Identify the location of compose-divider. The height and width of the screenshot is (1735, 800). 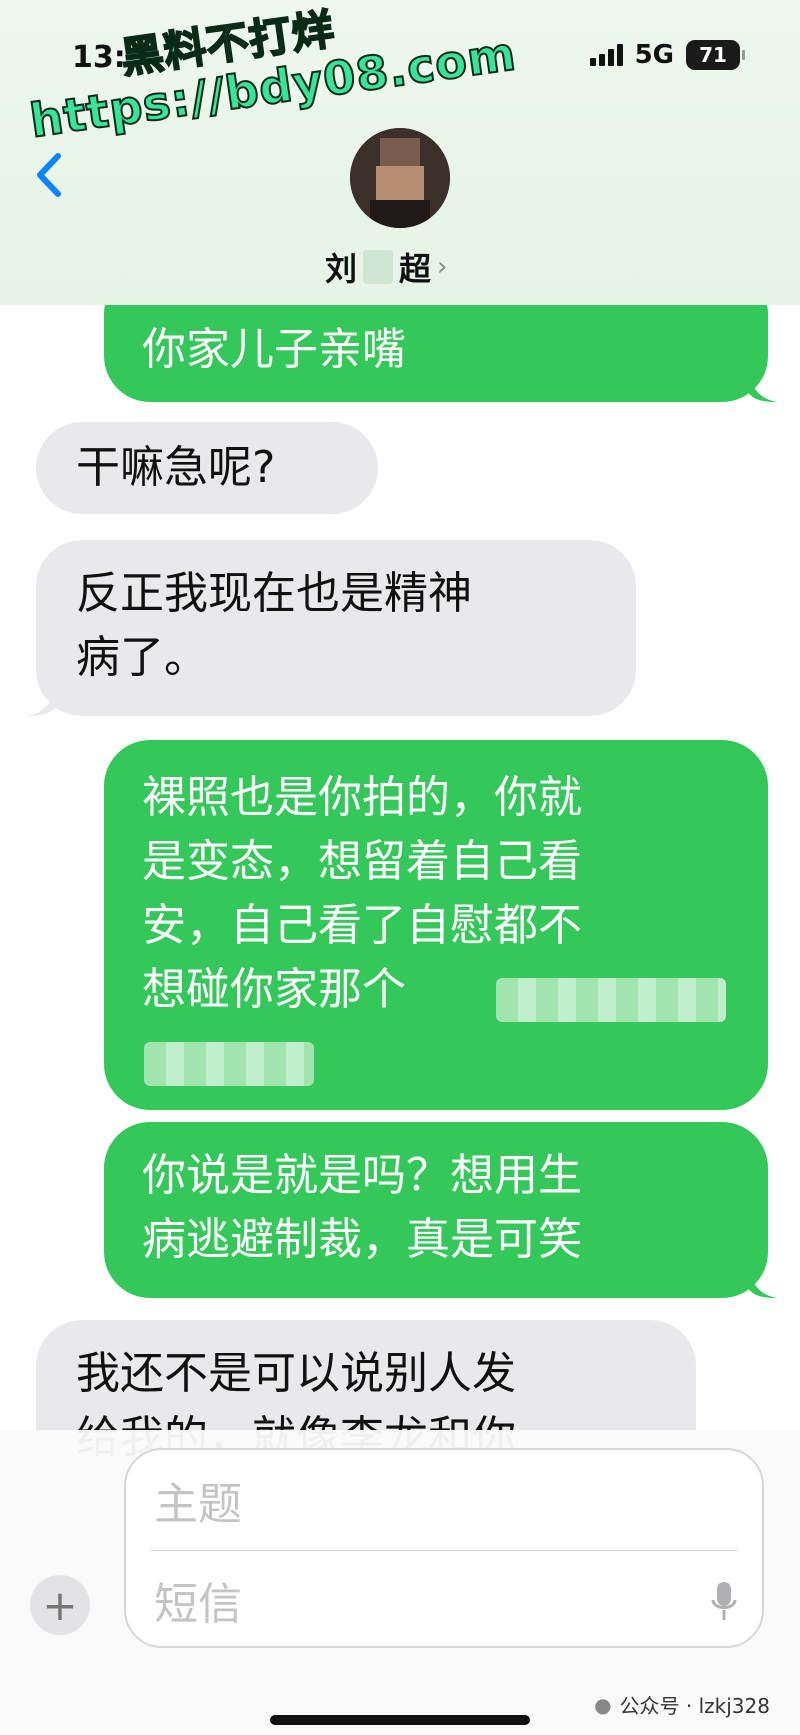
(444, 1550).